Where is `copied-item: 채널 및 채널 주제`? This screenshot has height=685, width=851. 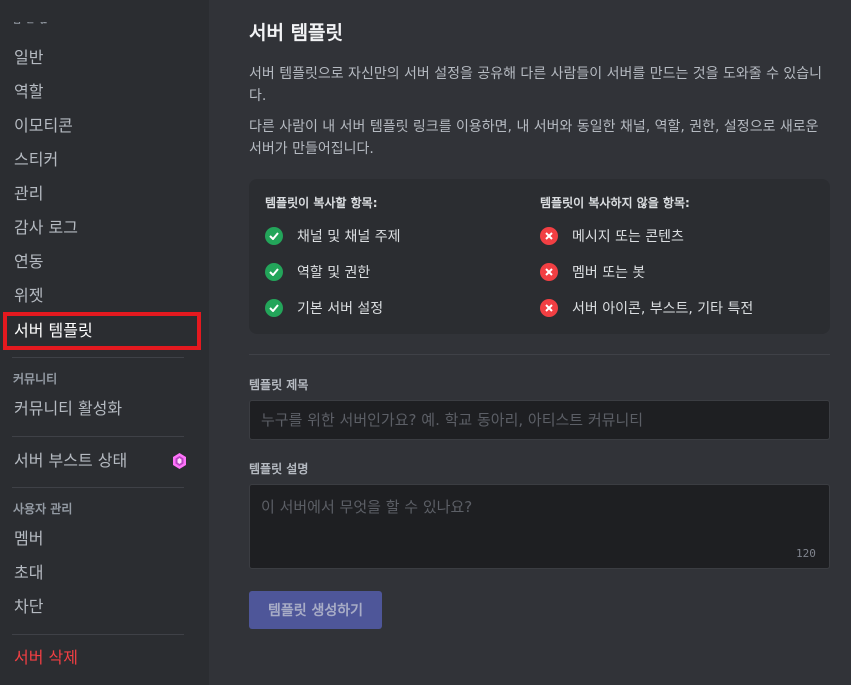 copied-item: 채널 및 채널 주제 is located at coordinates (333, 236).